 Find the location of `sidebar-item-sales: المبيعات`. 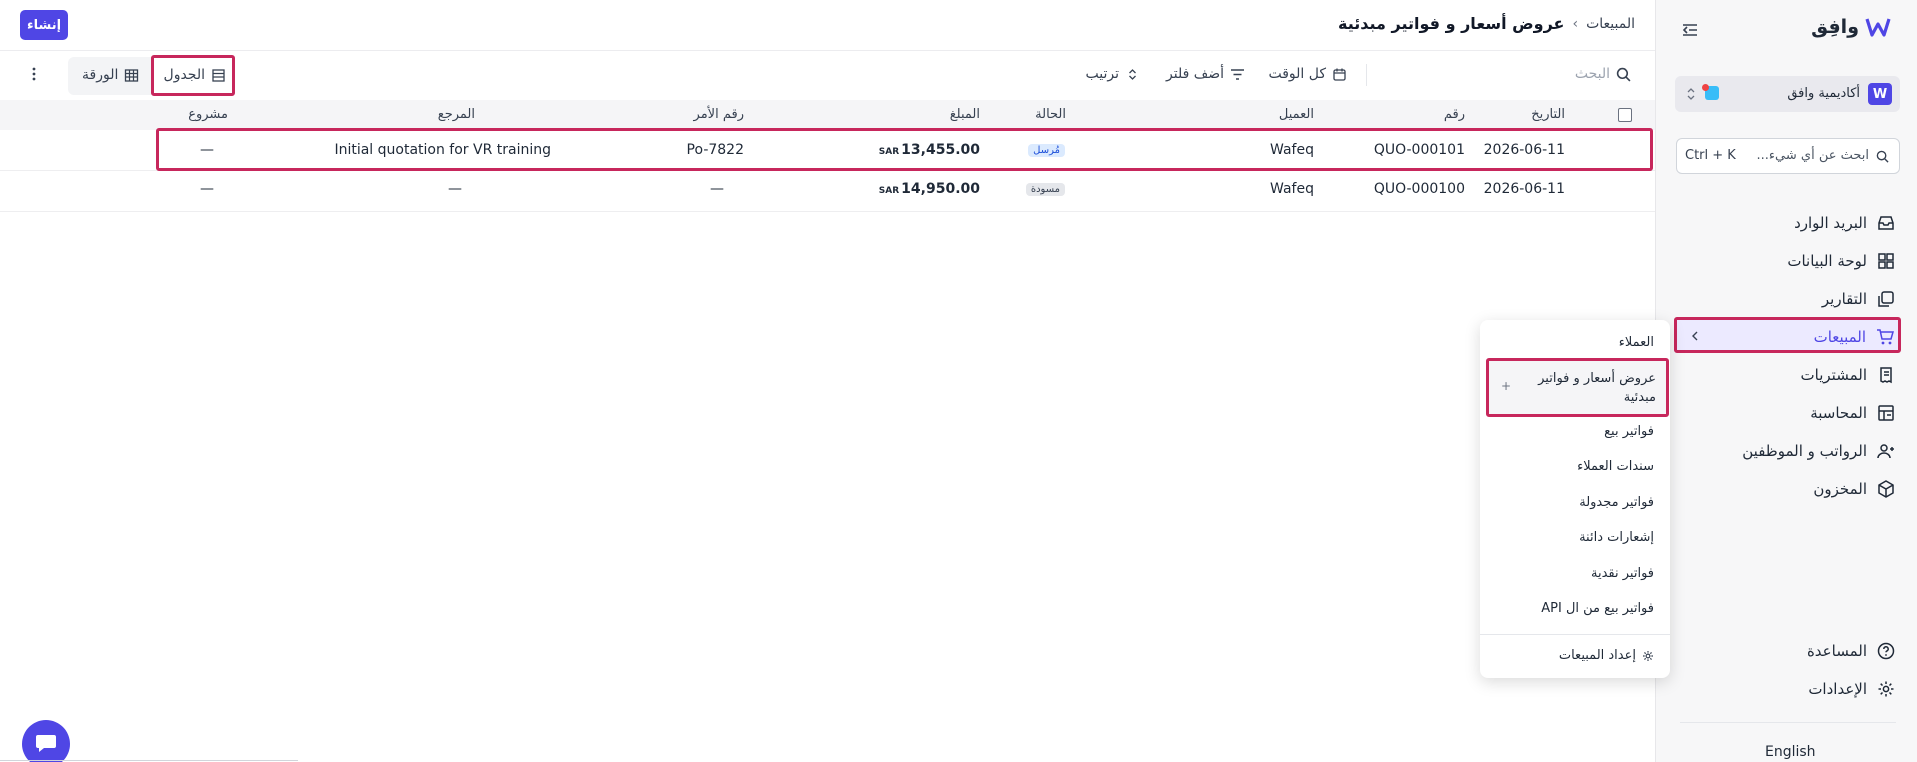

sidebar-item-sales: المبيعات is located at coordinates (1787, 335).